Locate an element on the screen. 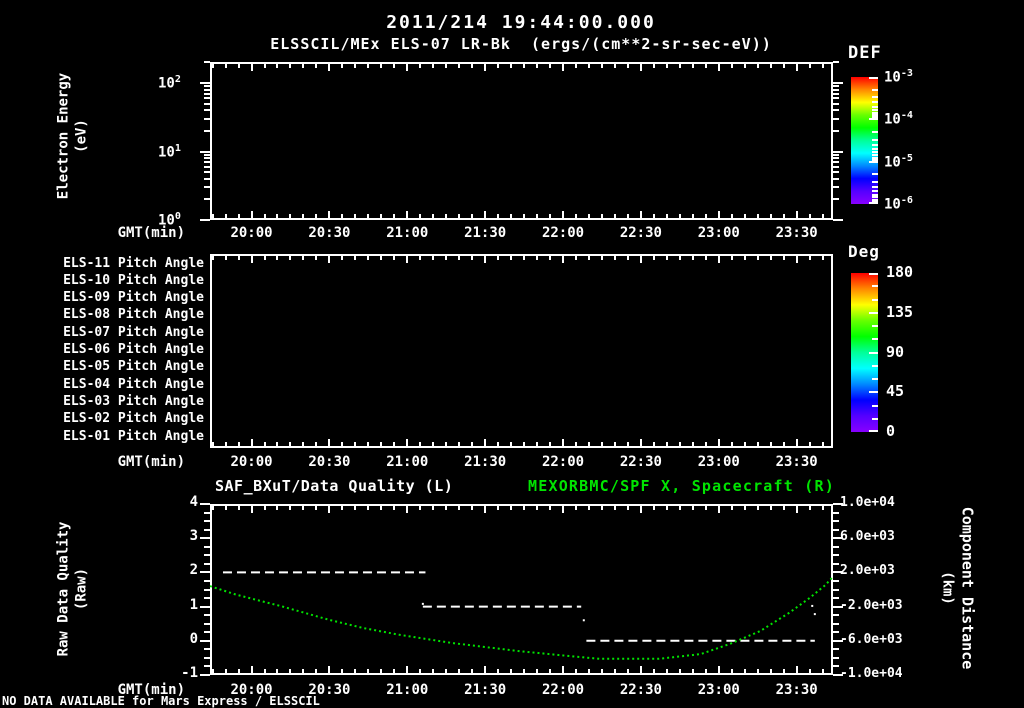 This screenshot has width=1024, height=708. p3-y-right-label-line1: Component Distance is located at coordinates (967, 588).